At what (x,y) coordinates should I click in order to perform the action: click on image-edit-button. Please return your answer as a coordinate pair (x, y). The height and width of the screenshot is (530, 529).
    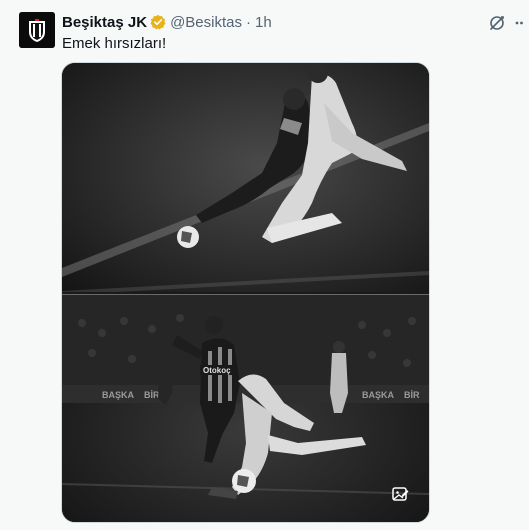
    Looking at the image, I should click on (400, 494).